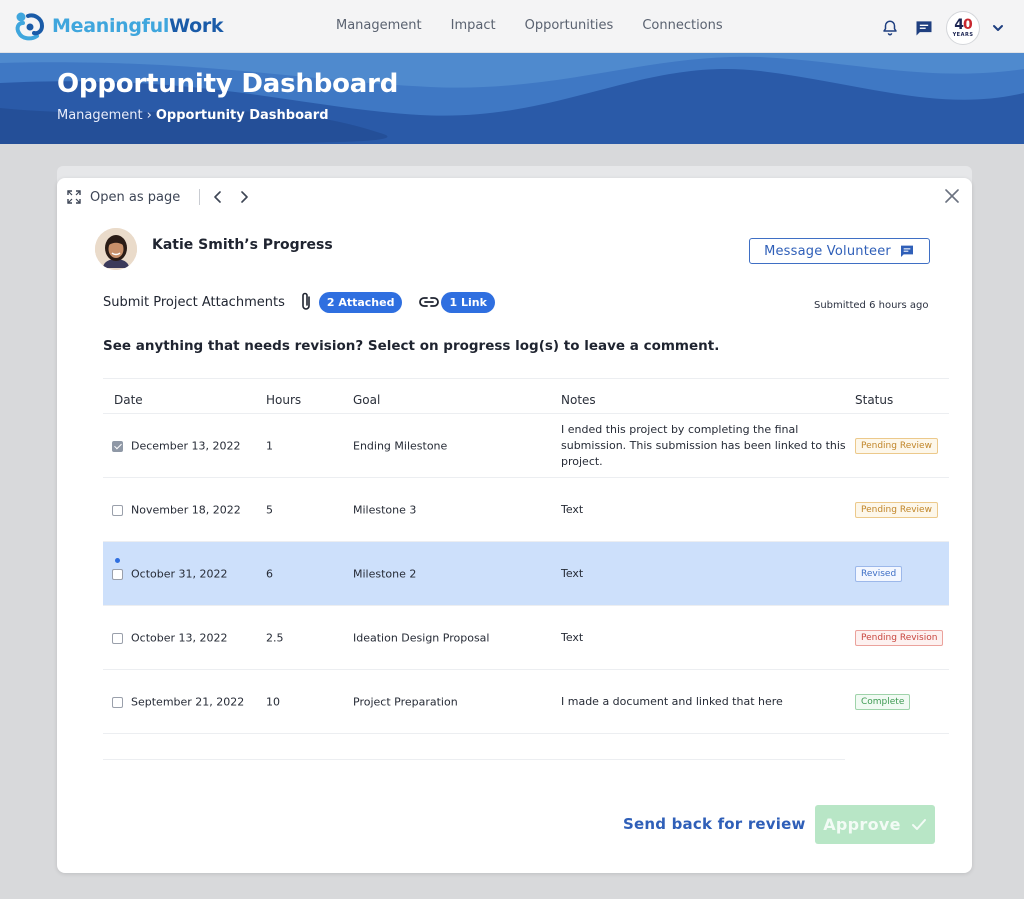  I want to click on message-icon, so click(906, 251).